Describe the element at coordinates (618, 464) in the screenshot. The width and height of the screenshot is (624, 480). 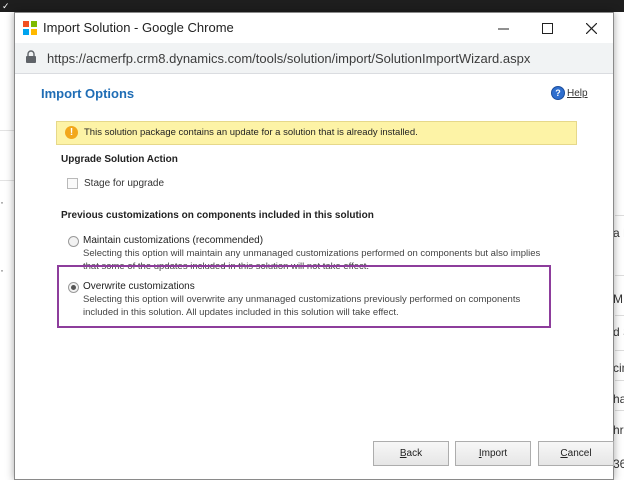
I see `background-text: 365` at that location.